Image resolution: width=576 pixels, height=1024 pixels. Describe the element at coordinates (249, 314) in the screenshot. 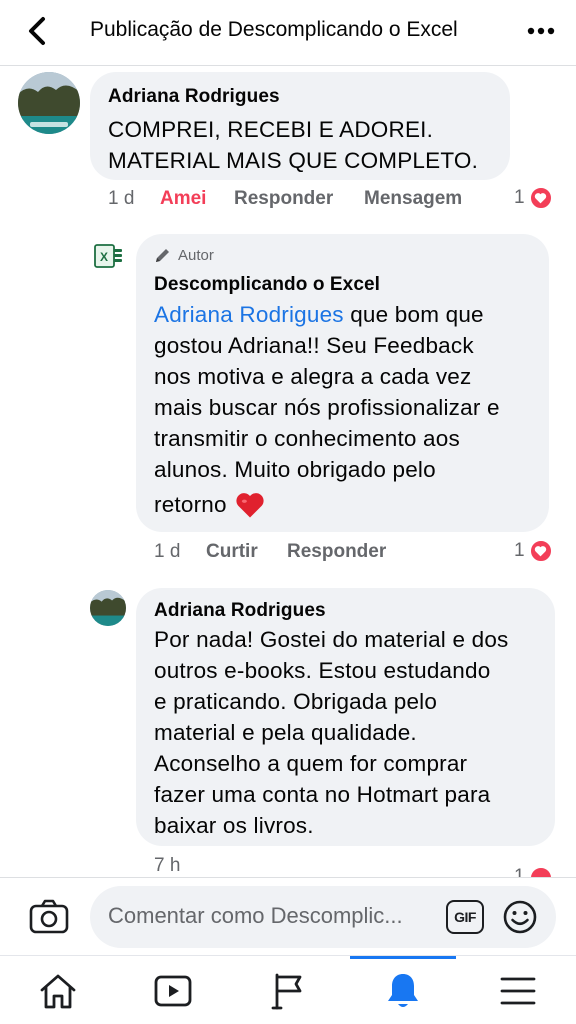

I see `mention-link: Adriana Rodrigues` at that location.